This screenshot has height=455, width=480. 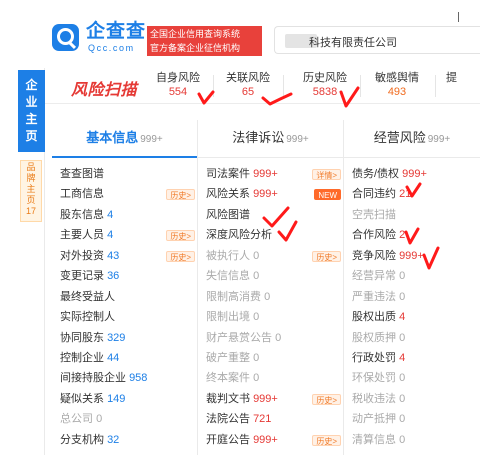 I want to click on list-item: 变更记录 36, so click(x=124, y=276).